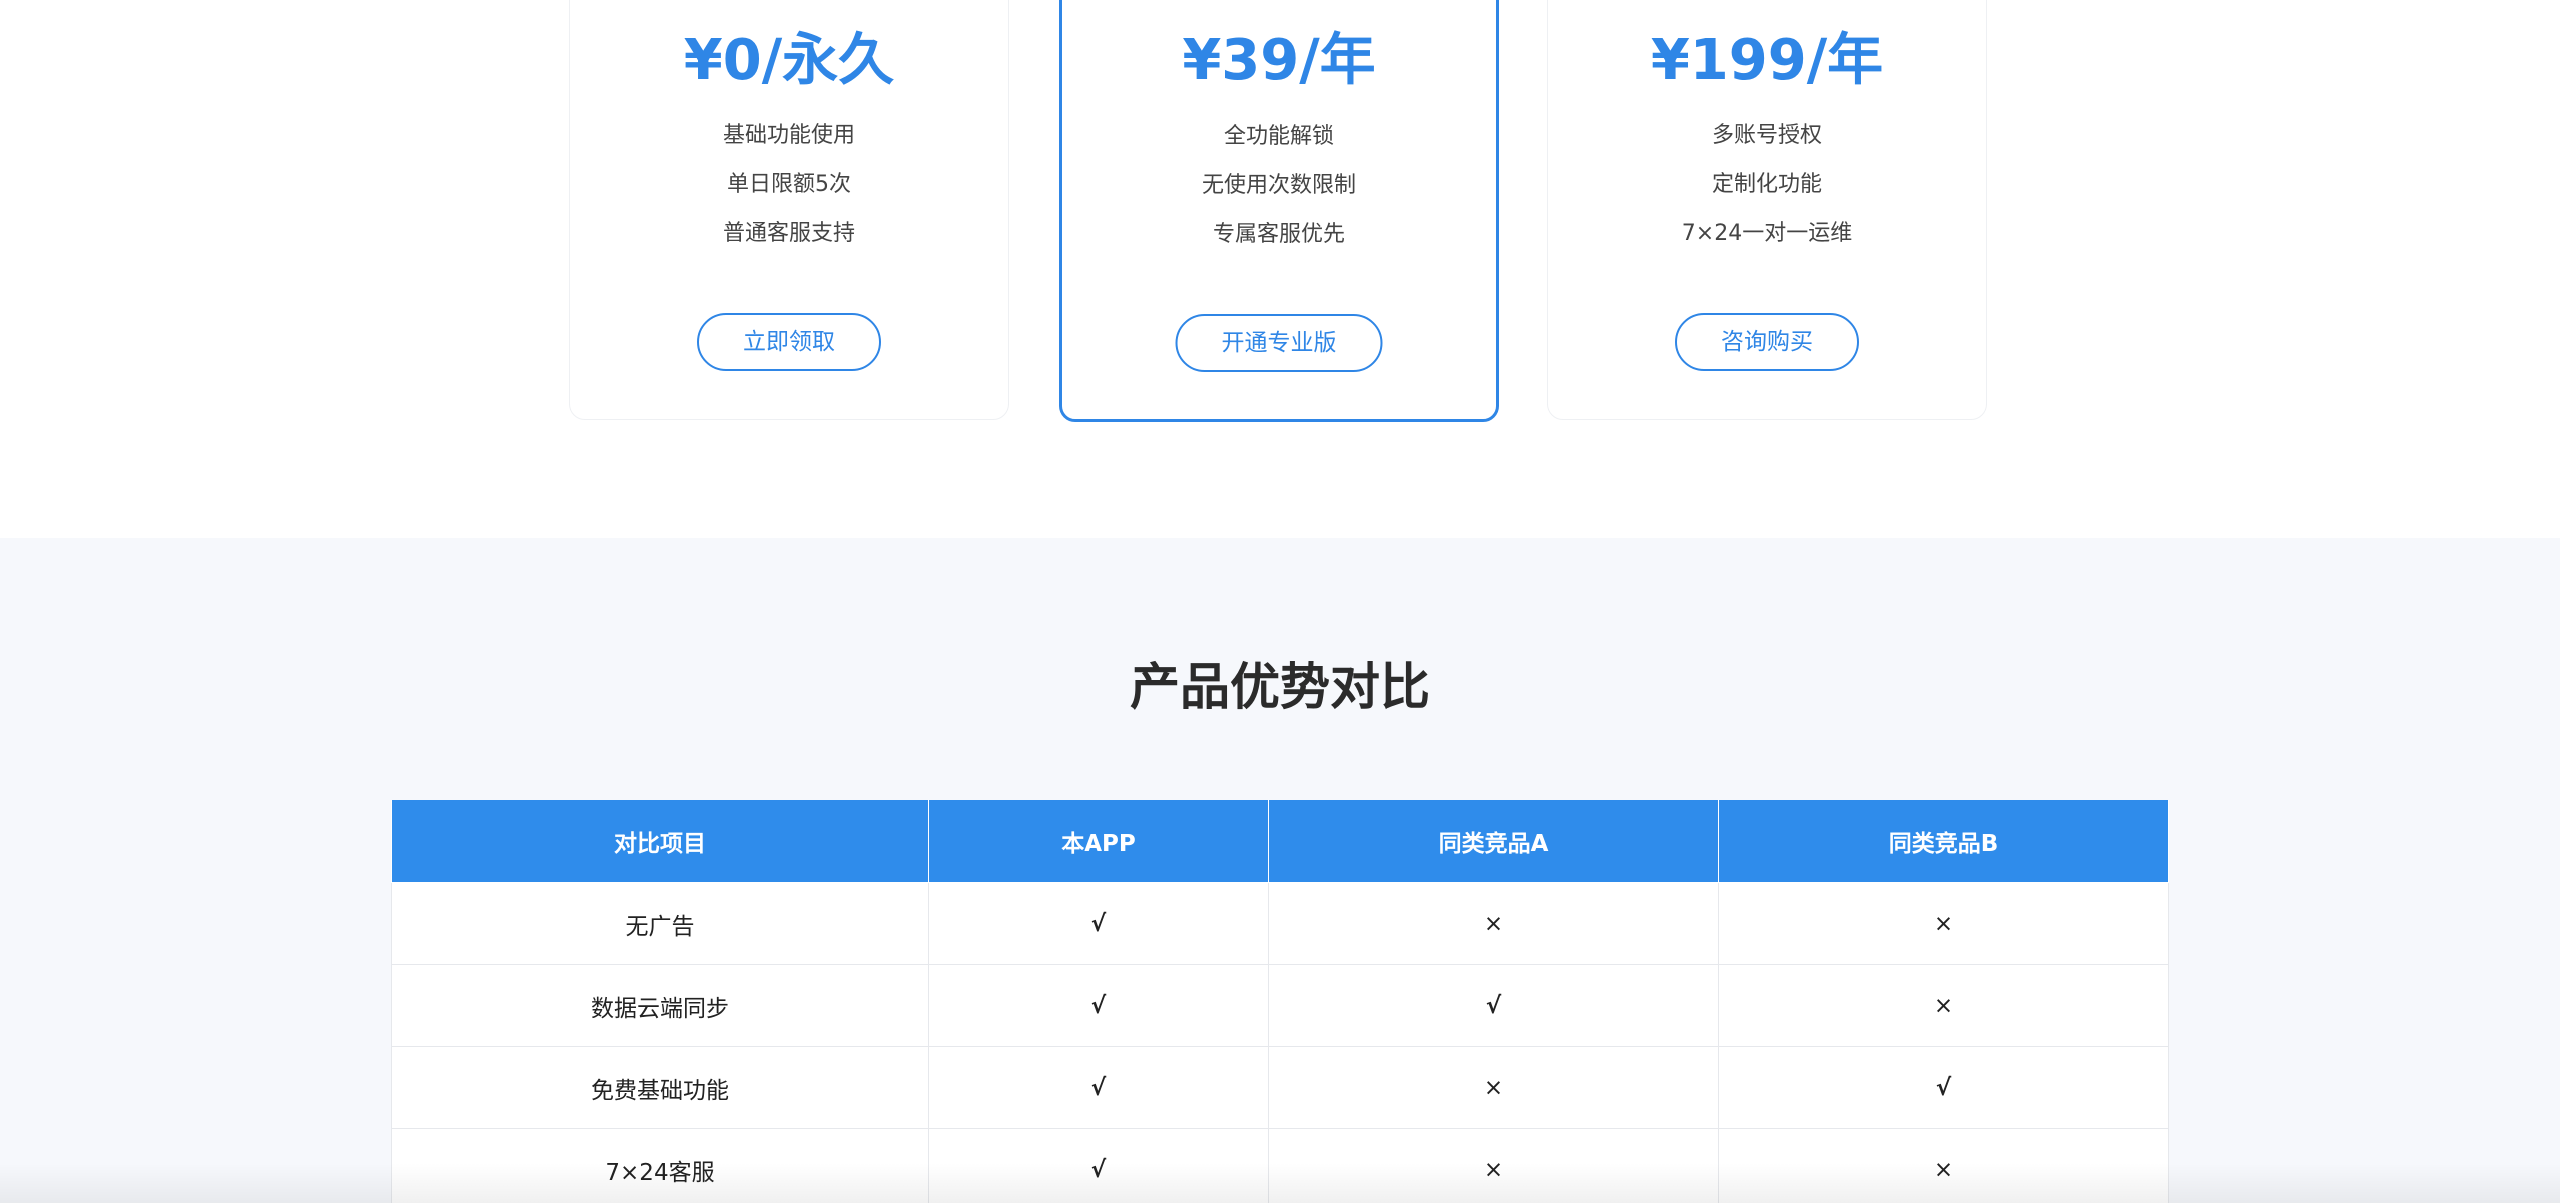 Image resolution: width=2560 pixels, height=1203 pixels. What do you see at coordinates (789, 342) in the screenshot?
I see `claim-now-button: 立即领取` at bounding box center [789, 342].